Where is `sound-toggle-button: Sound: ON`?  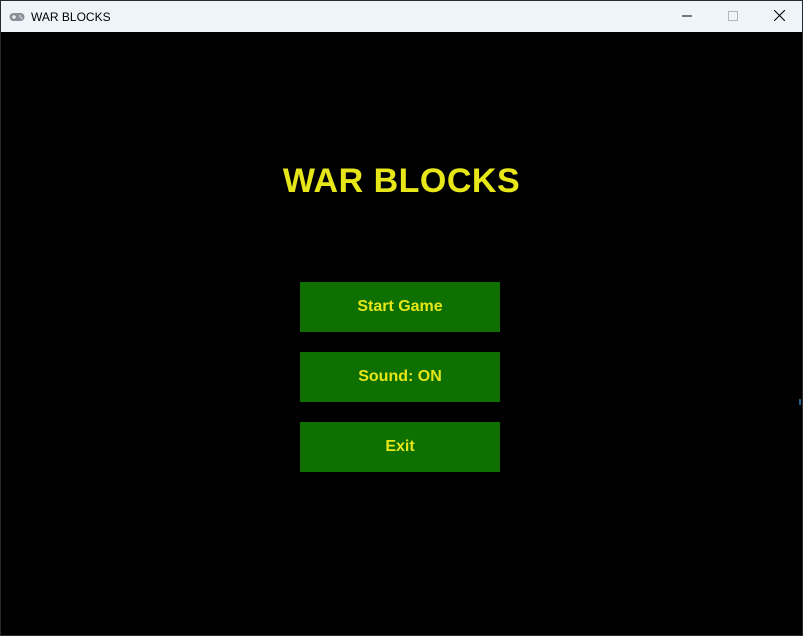 sound-toggle-button: Sound: ON is located at coordinates (400, 377).